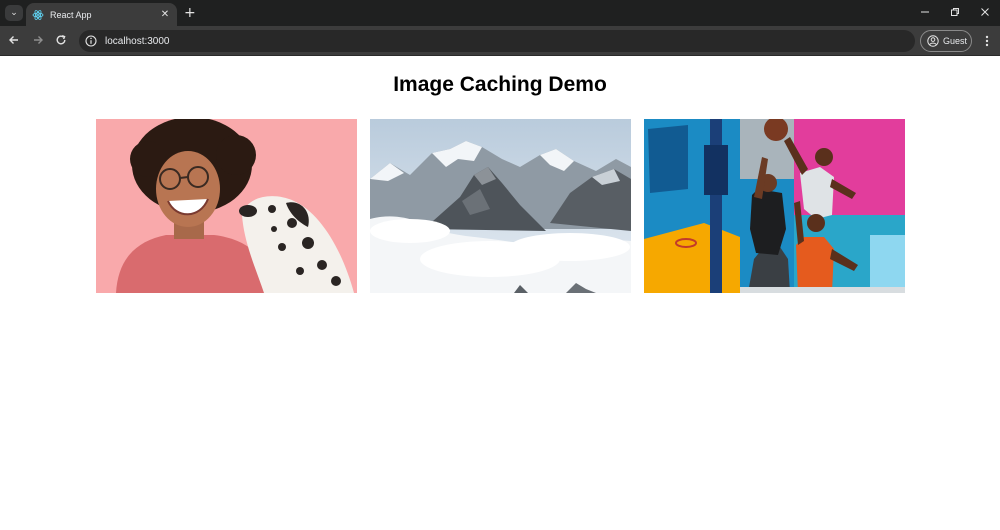 This screenshot has height=530, width=1000. I want to click on close-icon: ✕, so click(165, 14).